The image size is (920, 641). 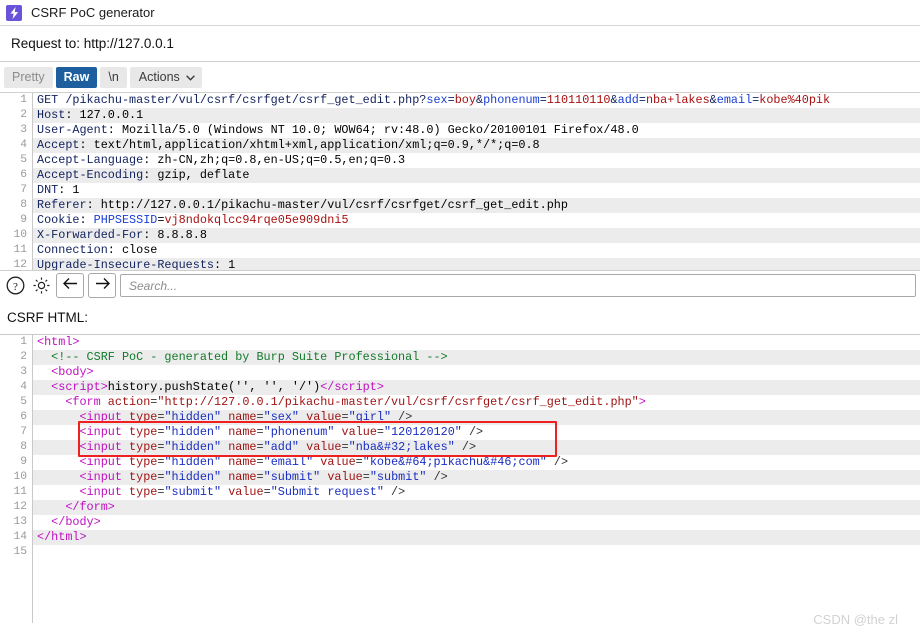 I want to click on code-token: "sex", so click(x=281, y=417).